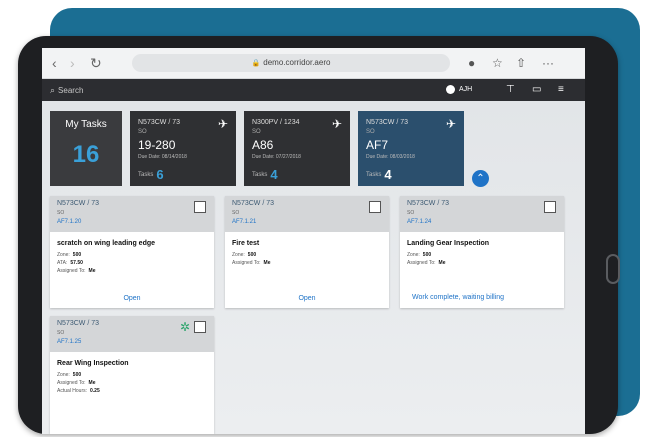  Describe the element at coordinates (521, 63) in the screenshot. I see `share-icon: ⇧` at that location.